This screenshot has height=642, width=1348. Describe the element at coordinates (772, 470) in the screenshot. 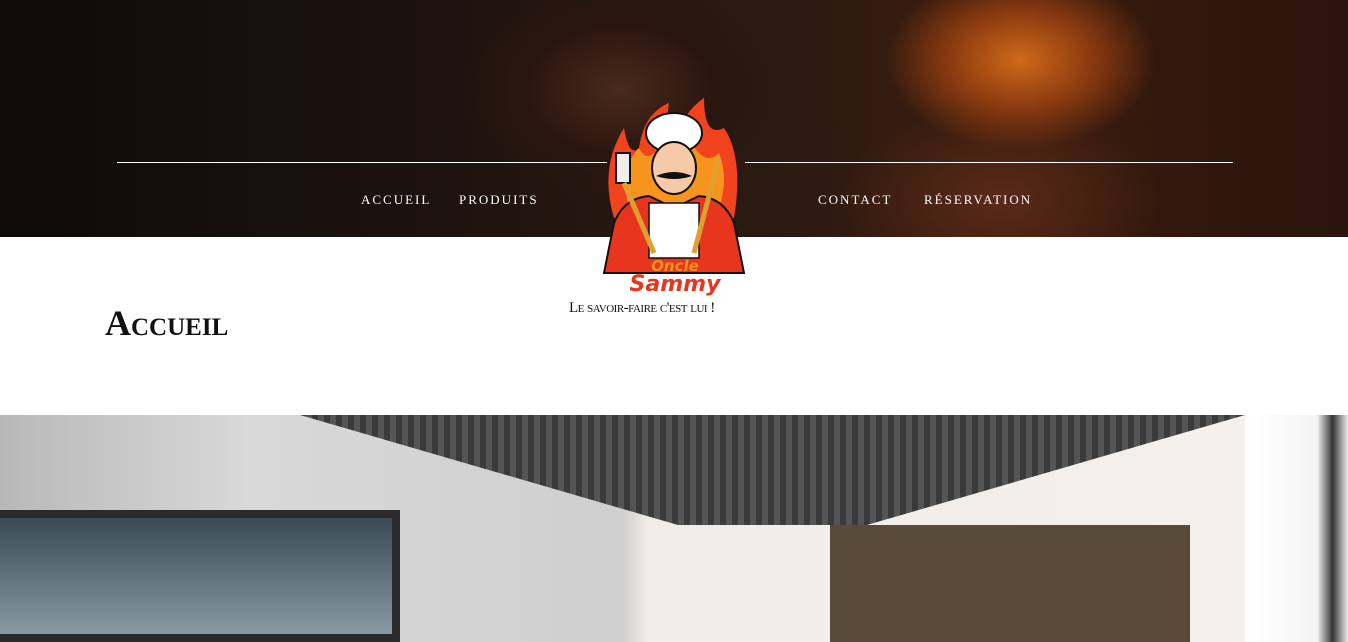

I see `ceiling` at that location.